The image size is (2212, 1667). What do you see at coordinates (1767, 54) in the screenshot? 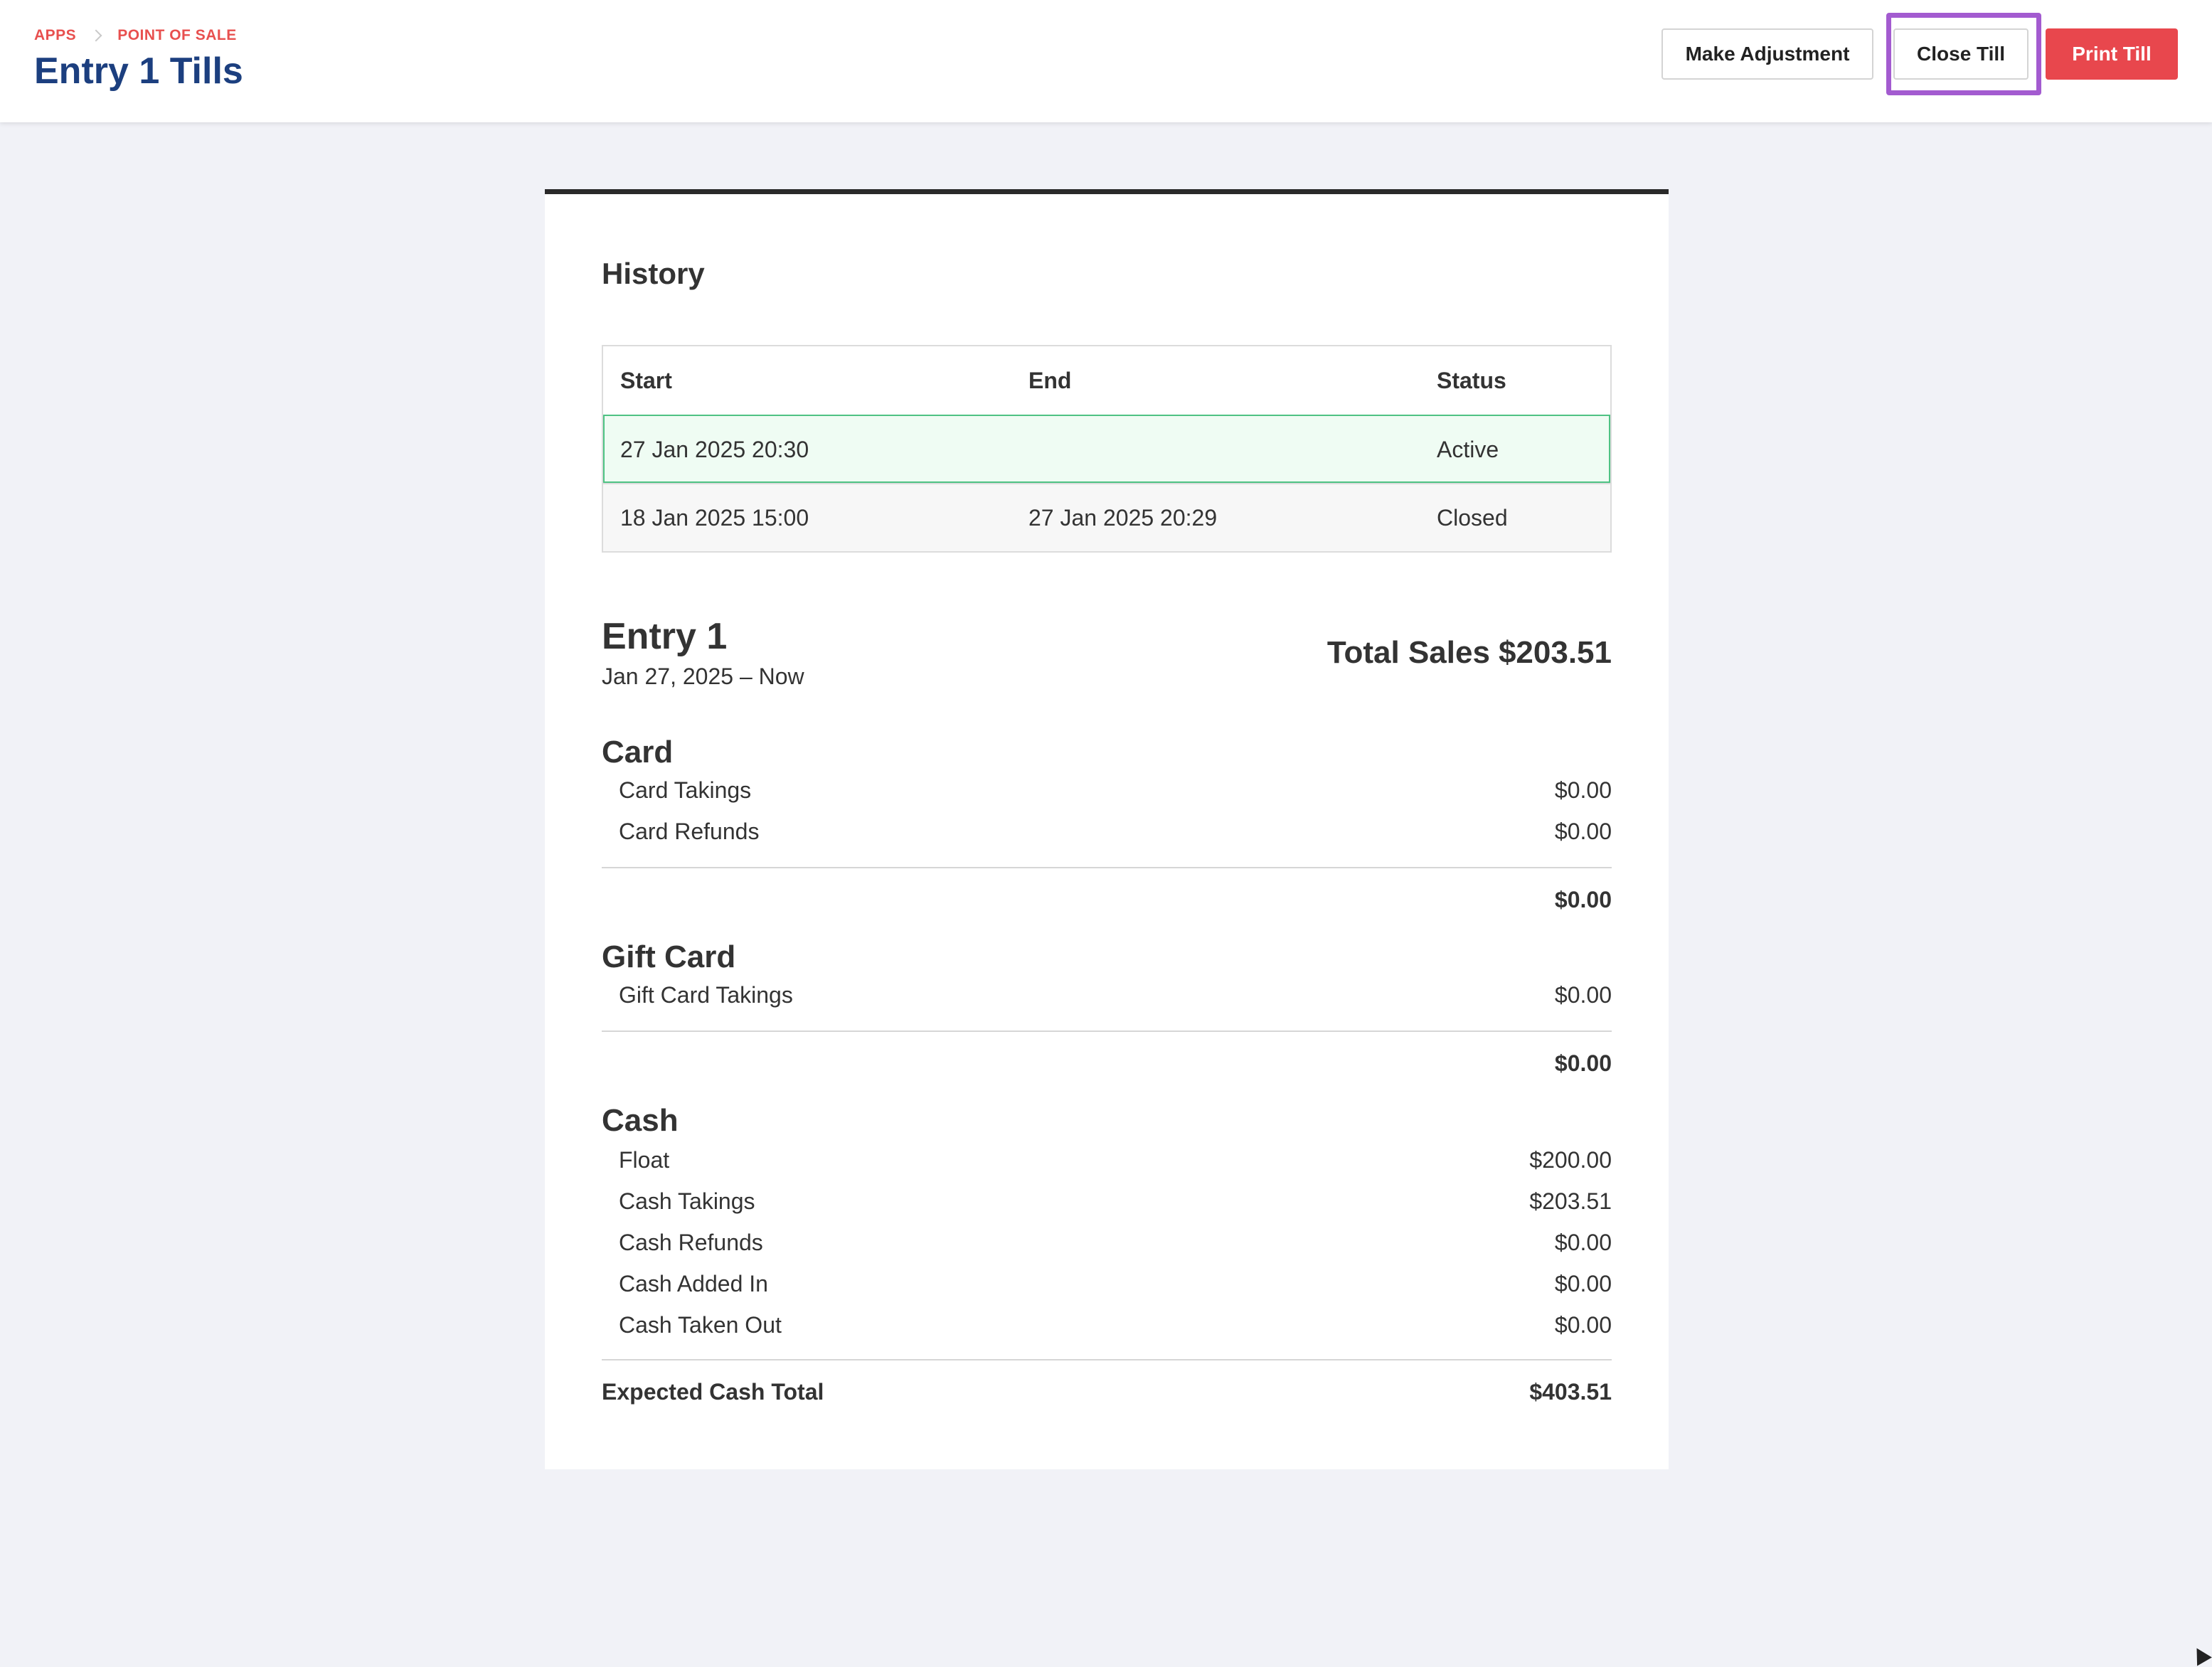
I see `make-adjustment-button: Make Adjustment` at bounding box center [1767, 54].